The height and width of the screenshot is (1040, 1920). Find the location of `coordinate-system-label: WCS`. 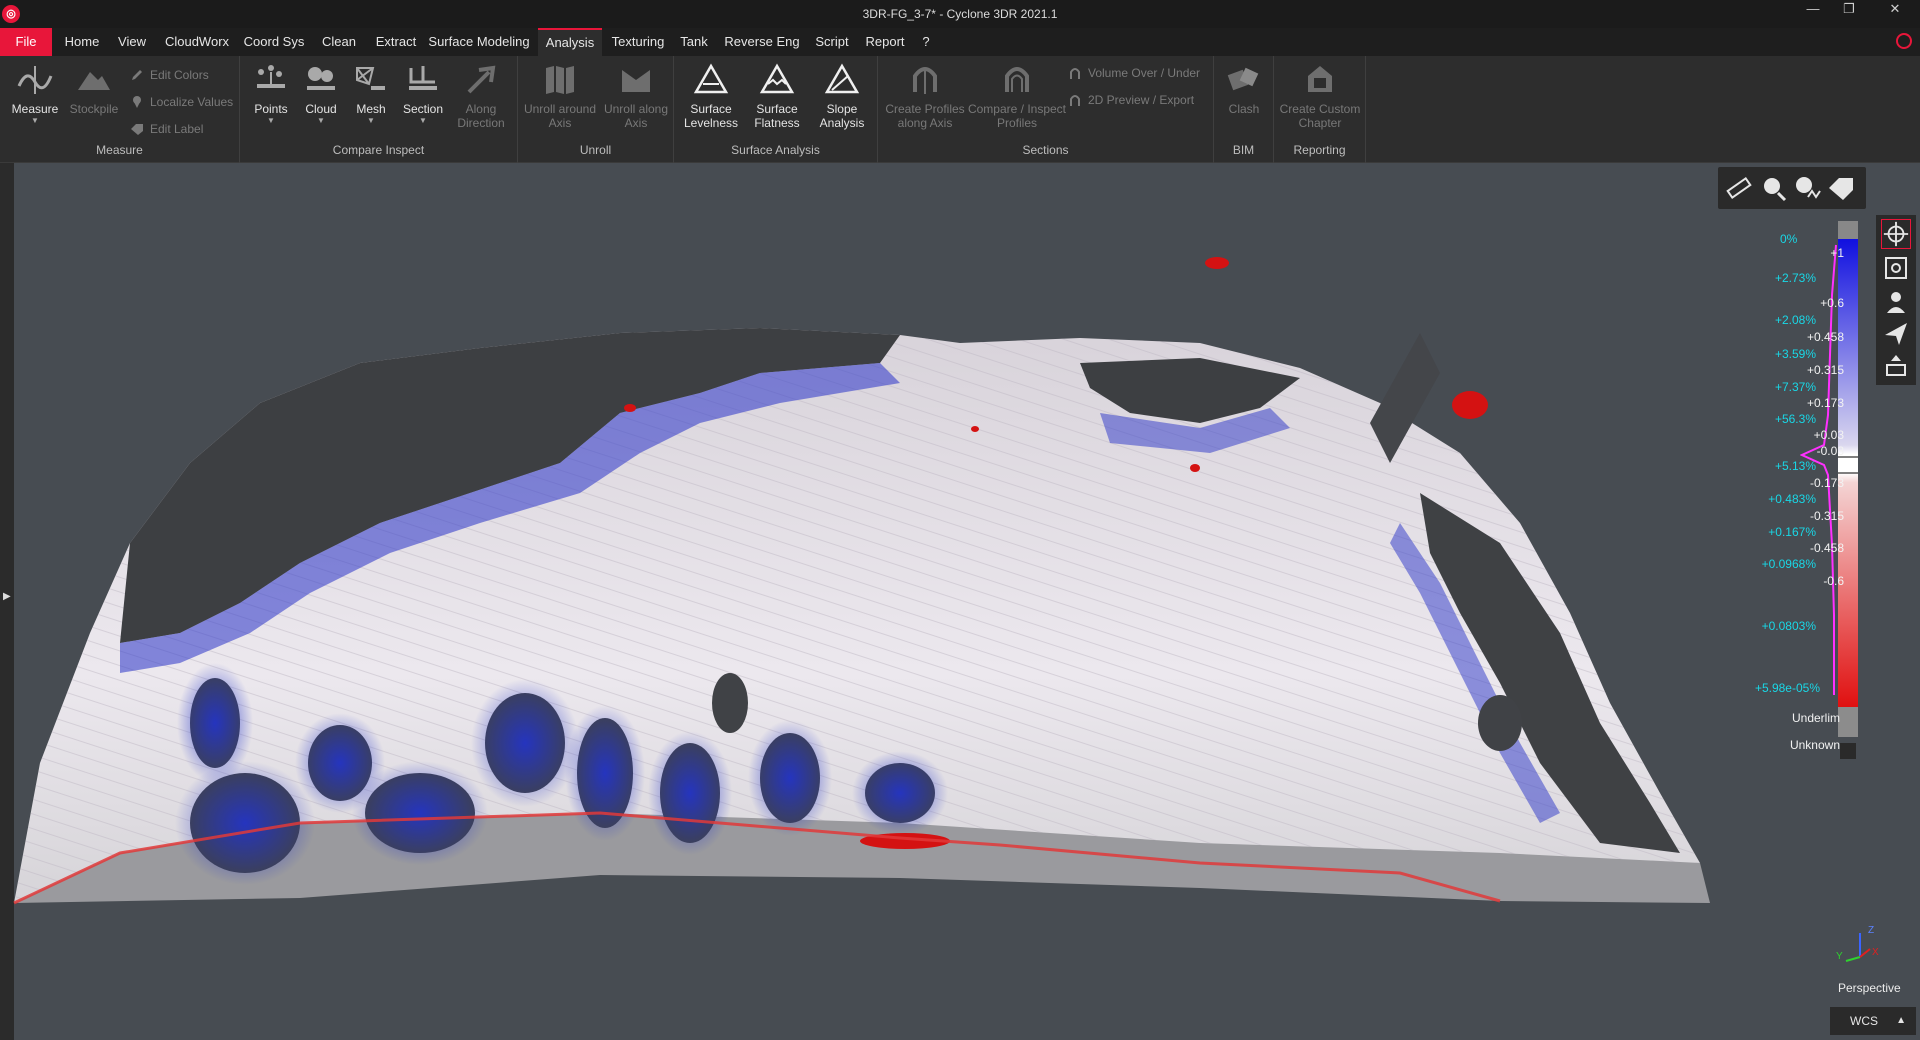

coordinate-system-label: WCS is located at coordinates (1864, 1021).